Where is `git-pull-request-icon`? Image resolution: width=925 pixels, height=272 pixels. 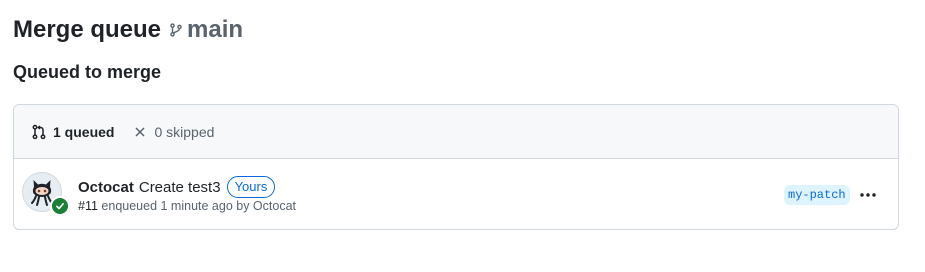
git-pull-request-icon is located at coordinates (39, 132).